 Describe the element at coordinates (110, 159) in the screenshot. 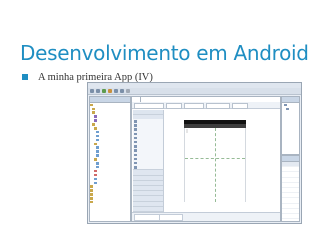

I see `package-explorer` at that location.